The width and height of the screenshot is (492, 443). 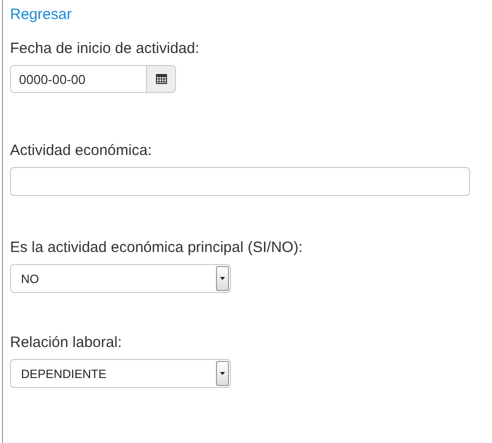 What do you see at coordinates (81, 150) in the screenshot?
I see `field-label: Actividad económica:` at bounding box center [81, 150].